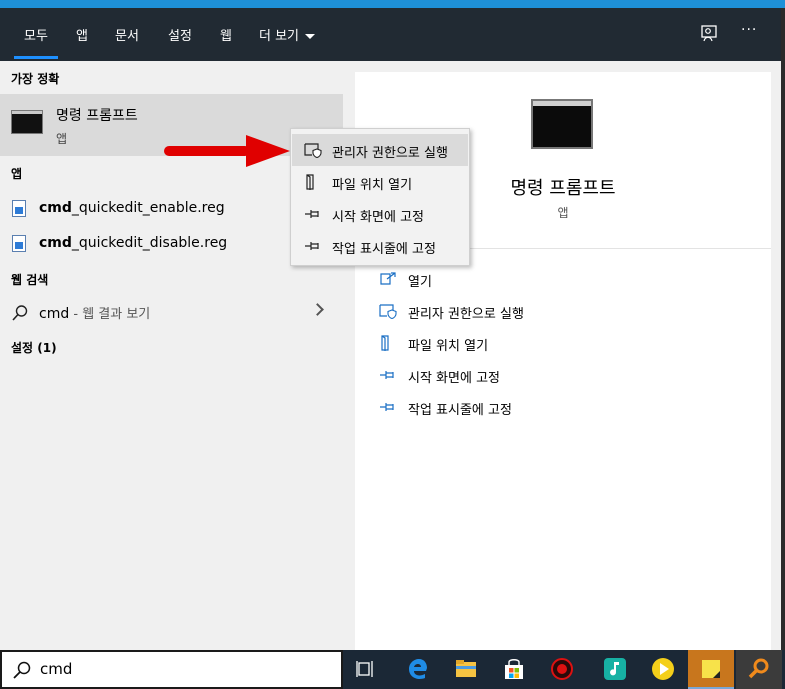  What do you see at coordinates (82, 34) in the screenshot?
I see `tab-apps: 앱` at bounding box center [82, 34].